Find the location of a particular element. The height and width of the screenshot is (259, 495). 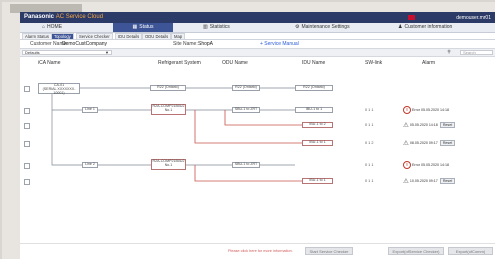

refrigerant-system-box-1: R2A-COMP21B0U2 No.1 is located at coordinates (168, 109).